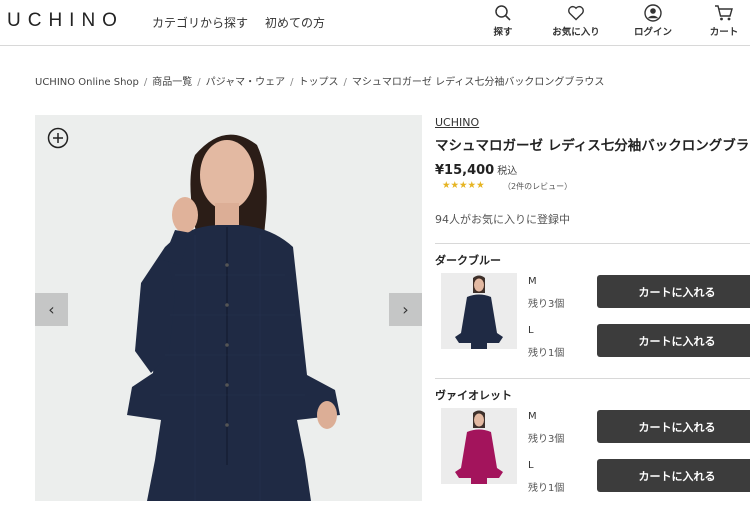 This screenshot has width=750, height=507. I want to click on breadcrumb-tops: トップス, so click(319, 82).